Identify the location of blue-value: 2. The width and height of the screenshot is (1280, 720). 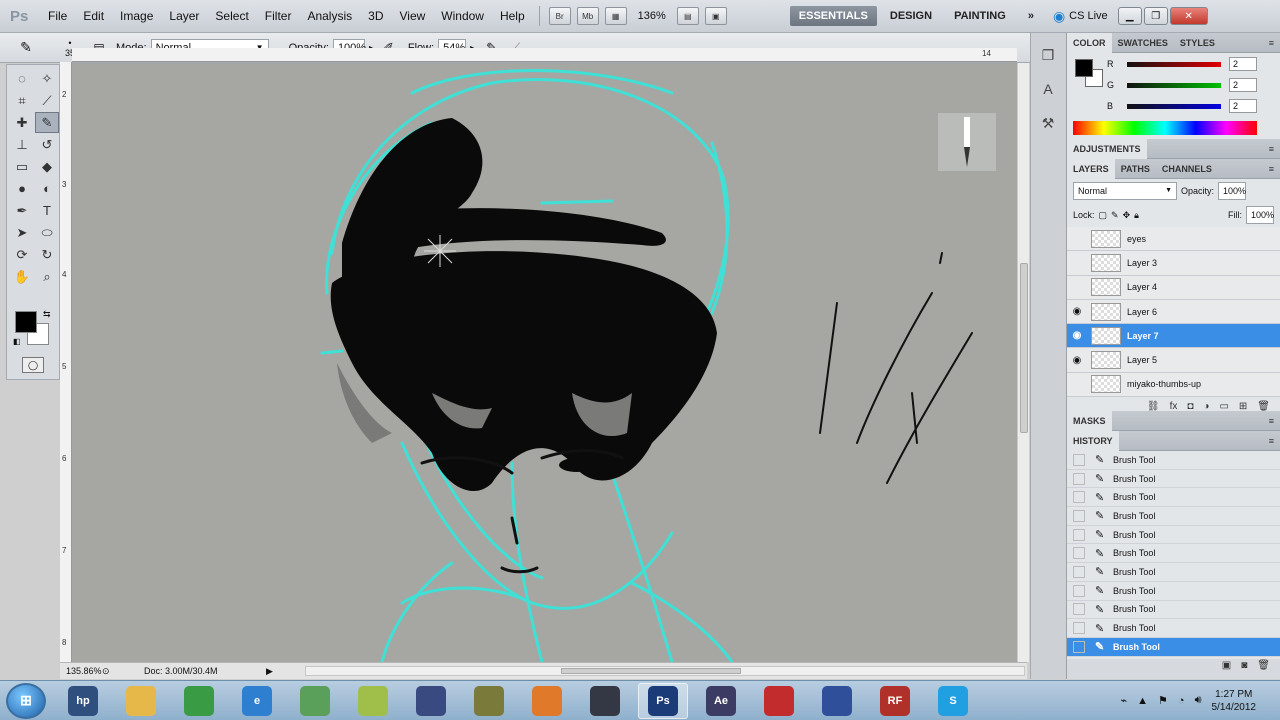
(1243, 106).